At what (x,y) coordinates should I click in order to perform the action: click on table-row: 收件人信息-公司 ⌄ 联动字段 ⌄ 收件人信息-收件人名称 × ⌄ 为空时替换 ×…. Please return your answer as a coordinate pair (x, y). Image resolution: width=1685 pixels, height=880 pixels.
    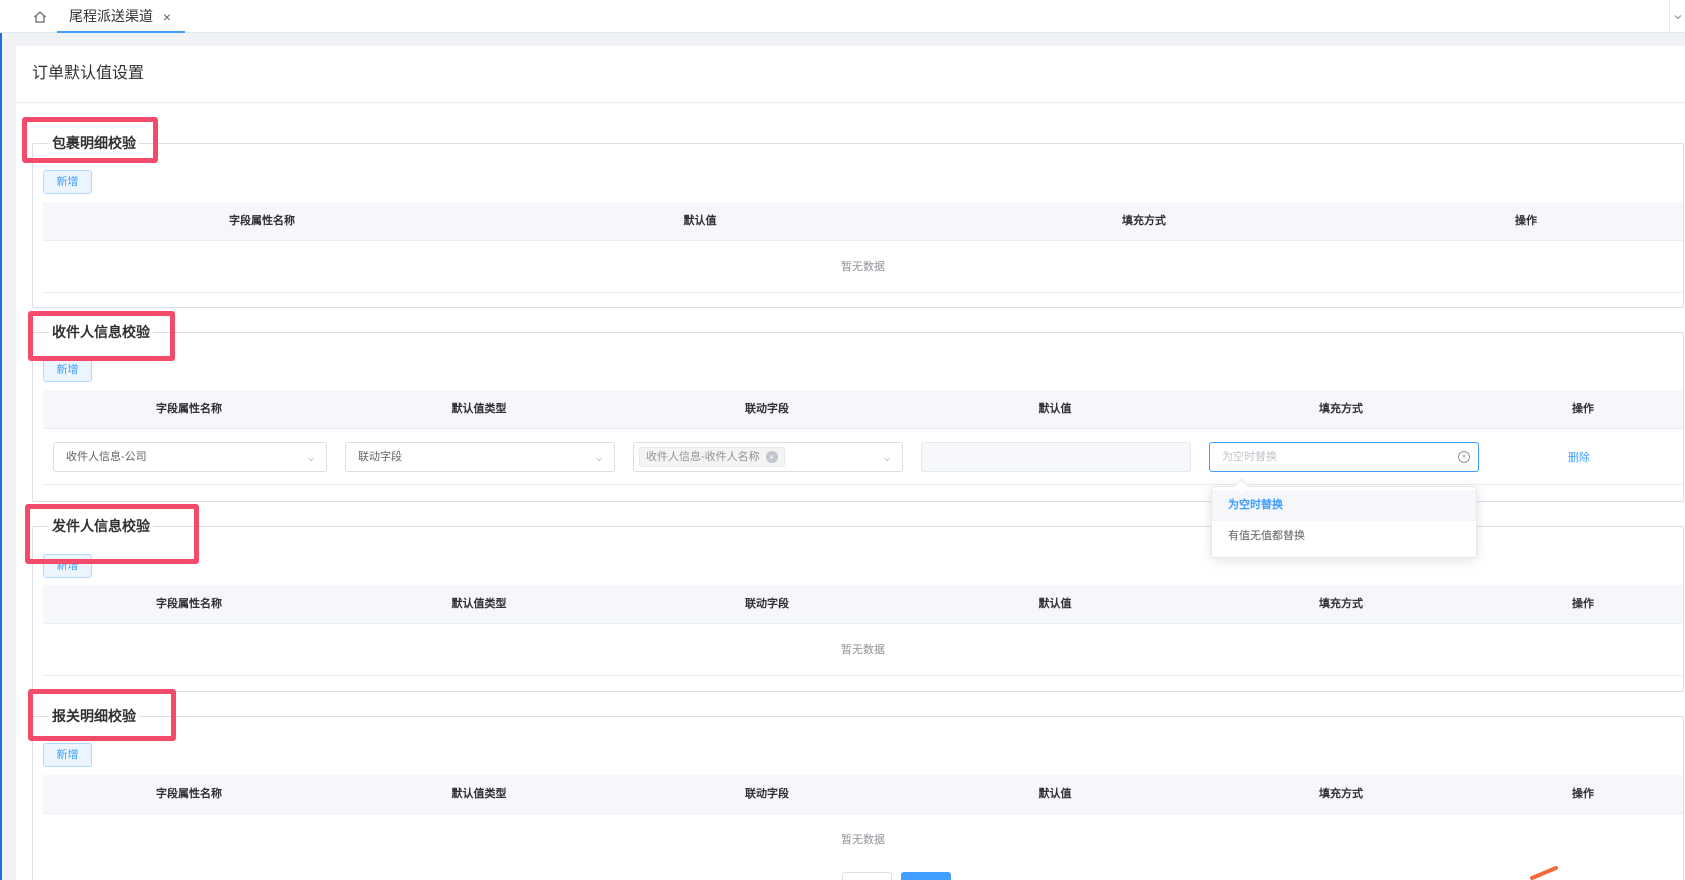
    Looking at the image, I should click on (863, 457).